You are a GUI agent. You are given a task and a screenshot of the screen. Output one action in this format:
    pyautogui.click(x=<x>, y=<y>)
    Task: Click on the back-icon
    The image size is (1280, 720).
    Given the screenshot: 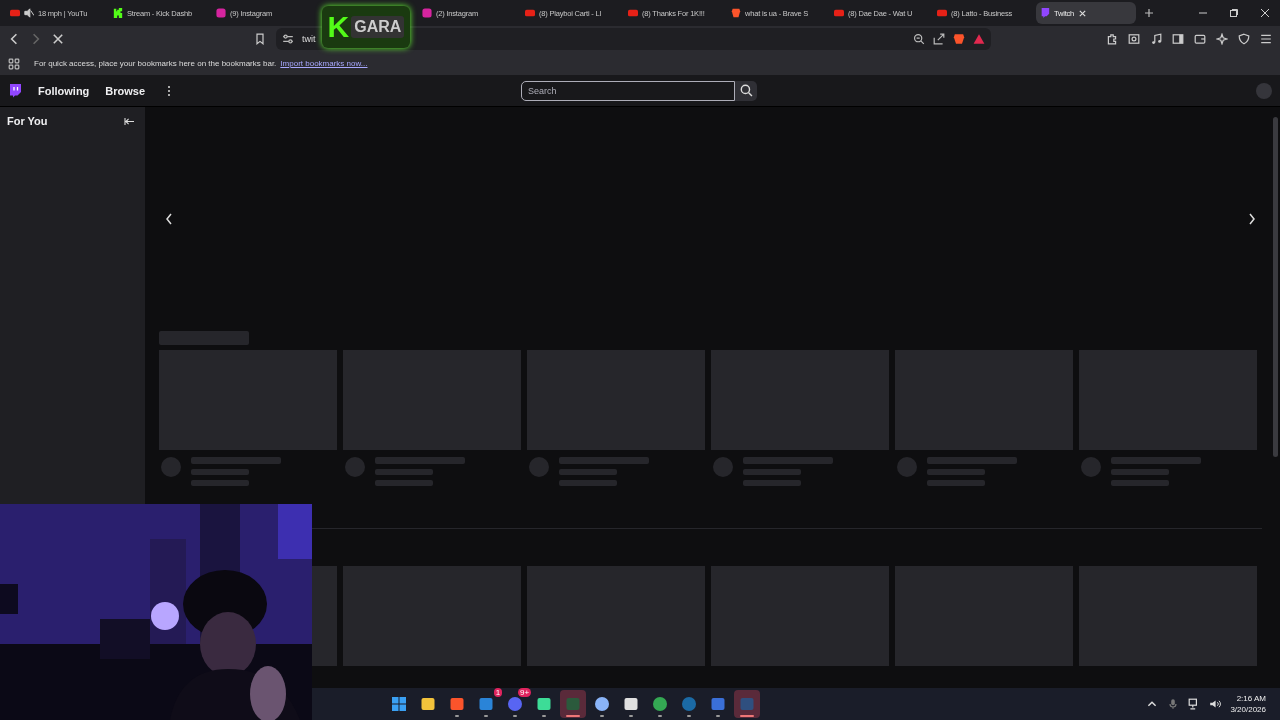 What is the action you would take?
    pyautogui.click(x=14, y=39)
    